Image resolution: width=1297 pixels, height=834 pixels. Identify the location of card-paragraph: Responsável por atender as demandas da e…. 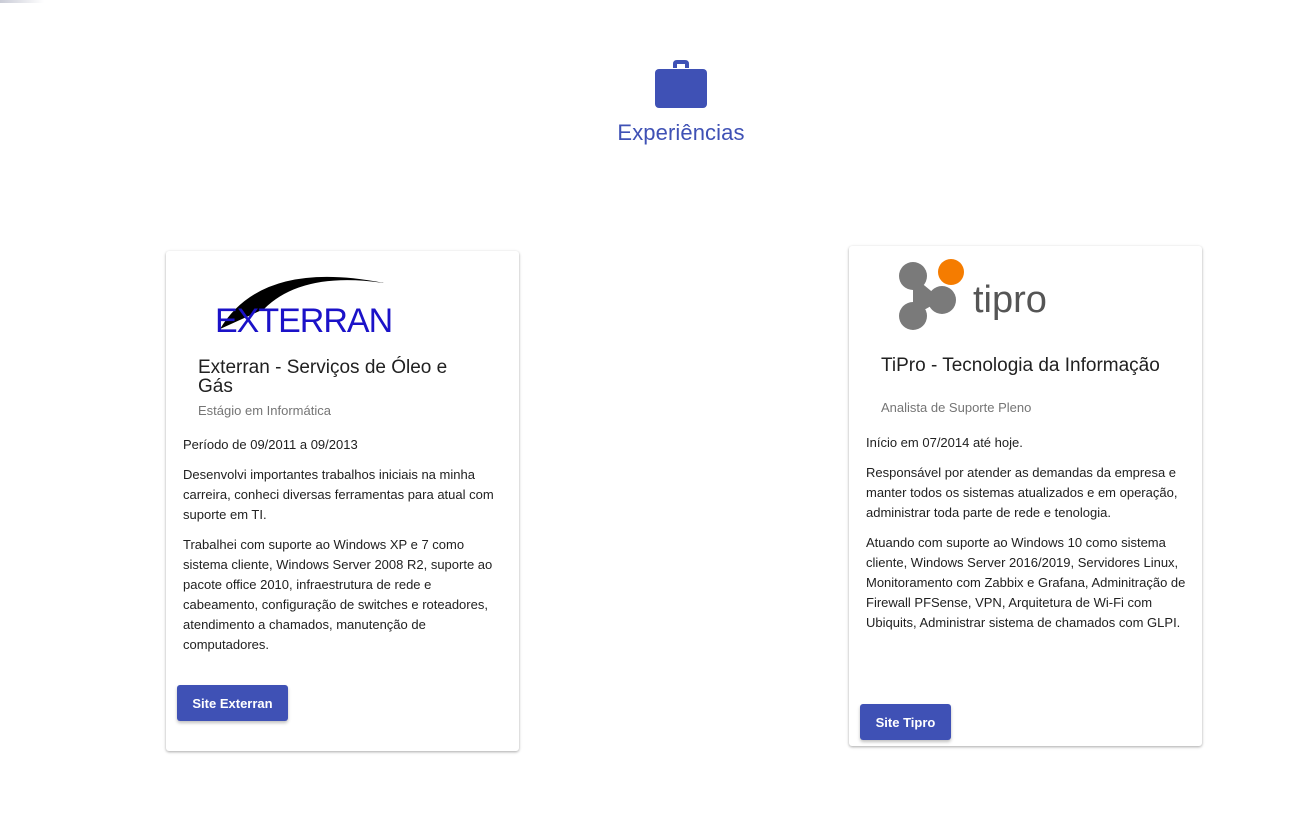
(1022, 492).